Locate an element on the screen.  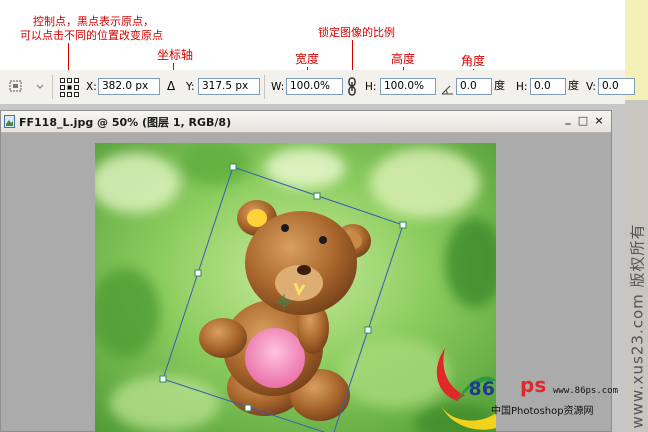
annotation-coordinate-axis: 坐标轴 is located at coordinates (175, 55).